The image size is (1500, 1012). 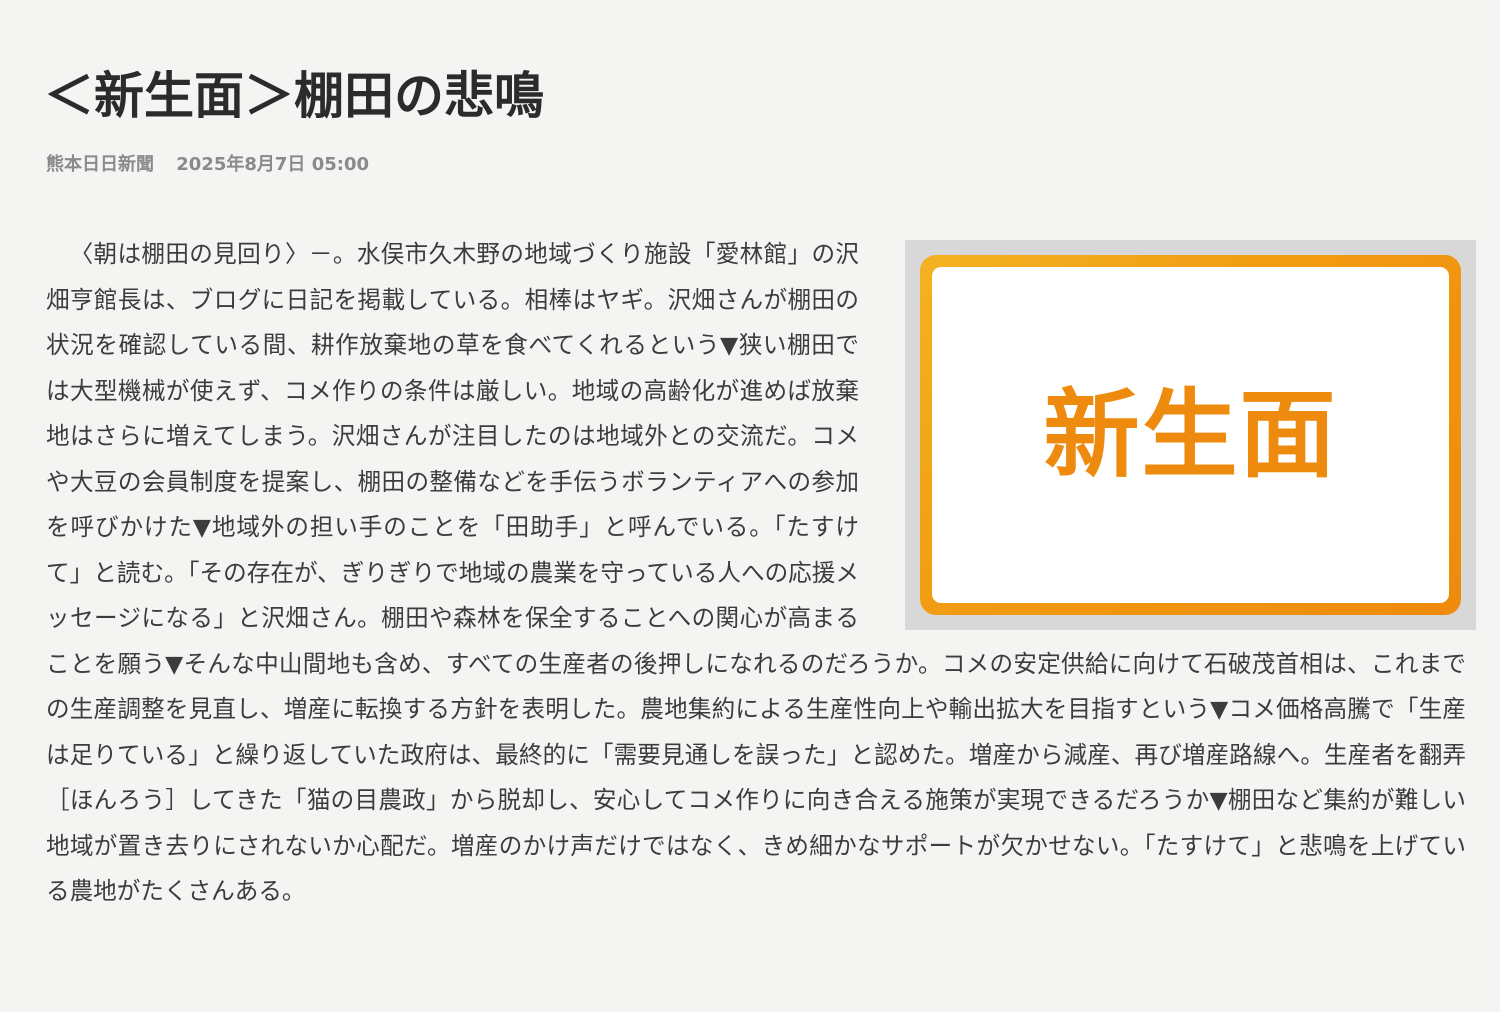 I want to click on column-badge-label: 新生面, so click(x=1190, y=435).